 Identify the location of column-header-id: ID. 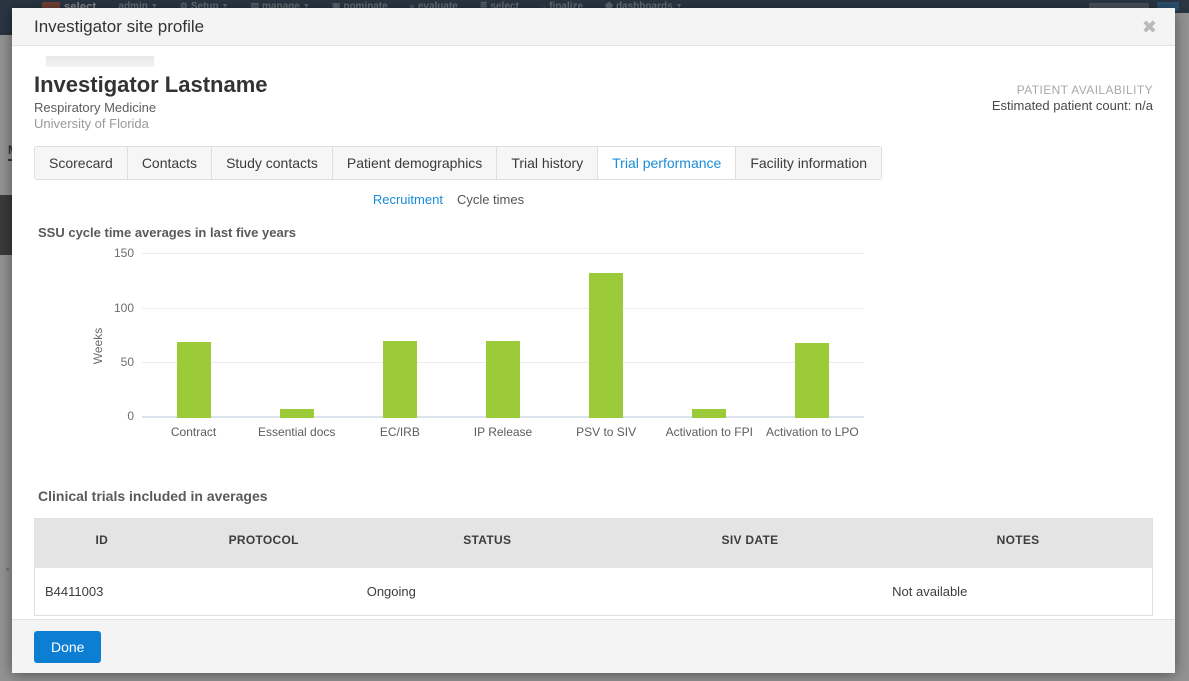
(101, 543).